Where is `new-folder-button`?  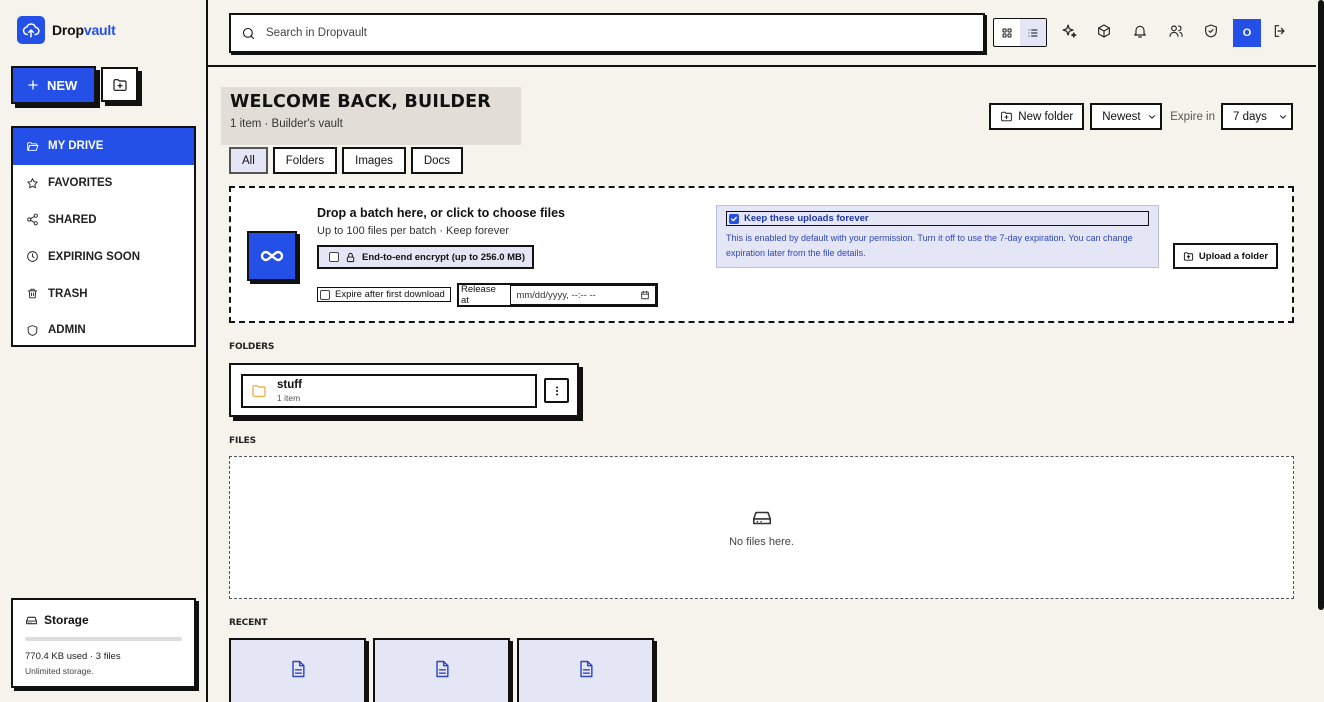
new-folder-button is located at coordinates (119, 84).